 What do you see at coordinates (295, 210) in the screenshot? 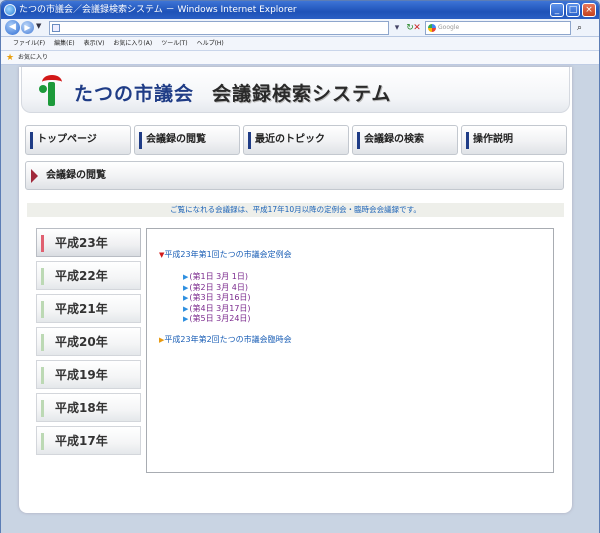
I see `notice-text: ご覧になれる会議録は、平成17年10月以降の定例会・臨時会会議録です。` at bounding box center [295, 210].